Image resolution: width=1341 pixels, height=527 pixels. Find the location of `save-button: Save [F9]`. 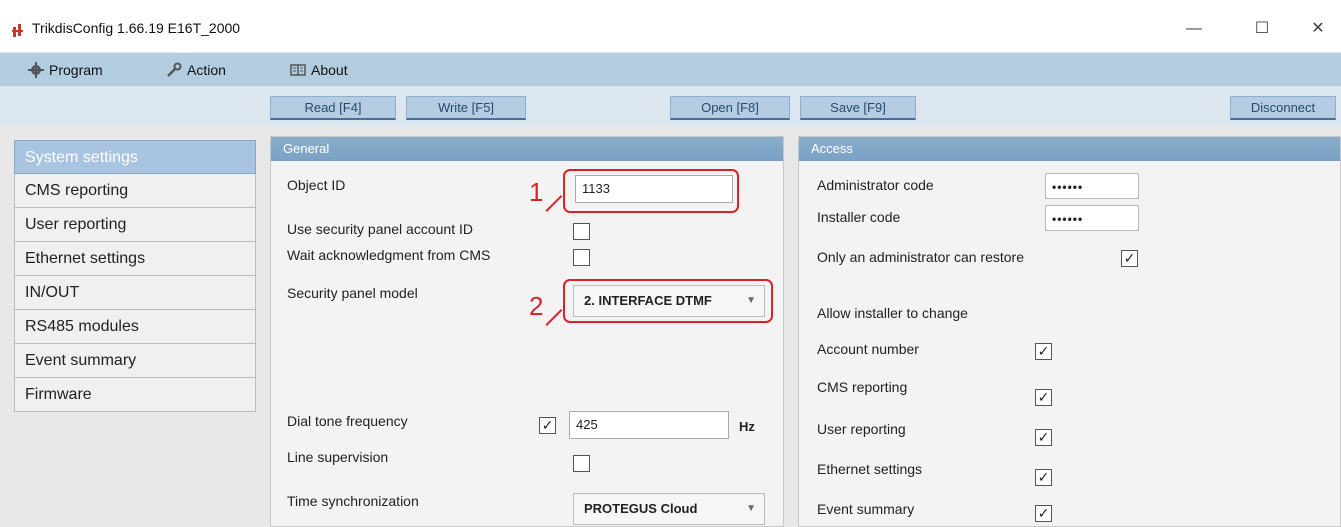

save-button: Save [F9] is located at coordinates (858, 108).